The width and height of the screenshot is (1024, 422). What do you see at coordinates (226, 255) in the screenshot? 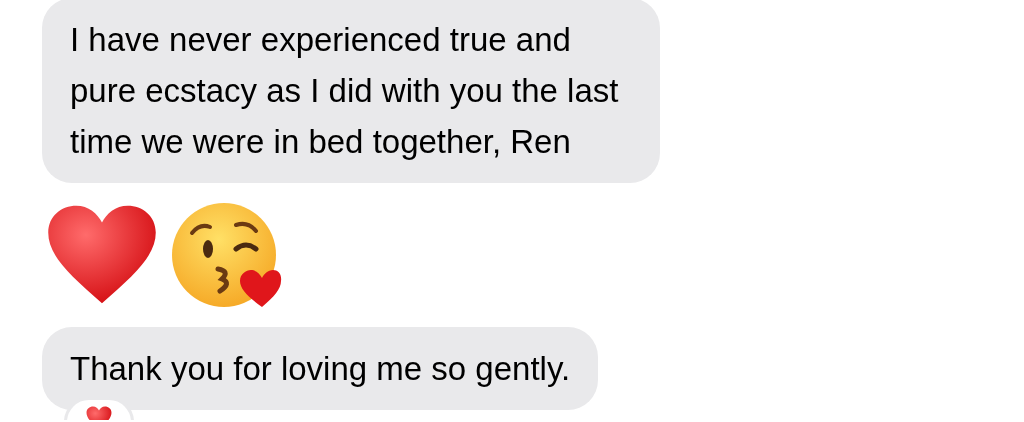
I see `kissing-face-icon` at bounding box center [226, 255].